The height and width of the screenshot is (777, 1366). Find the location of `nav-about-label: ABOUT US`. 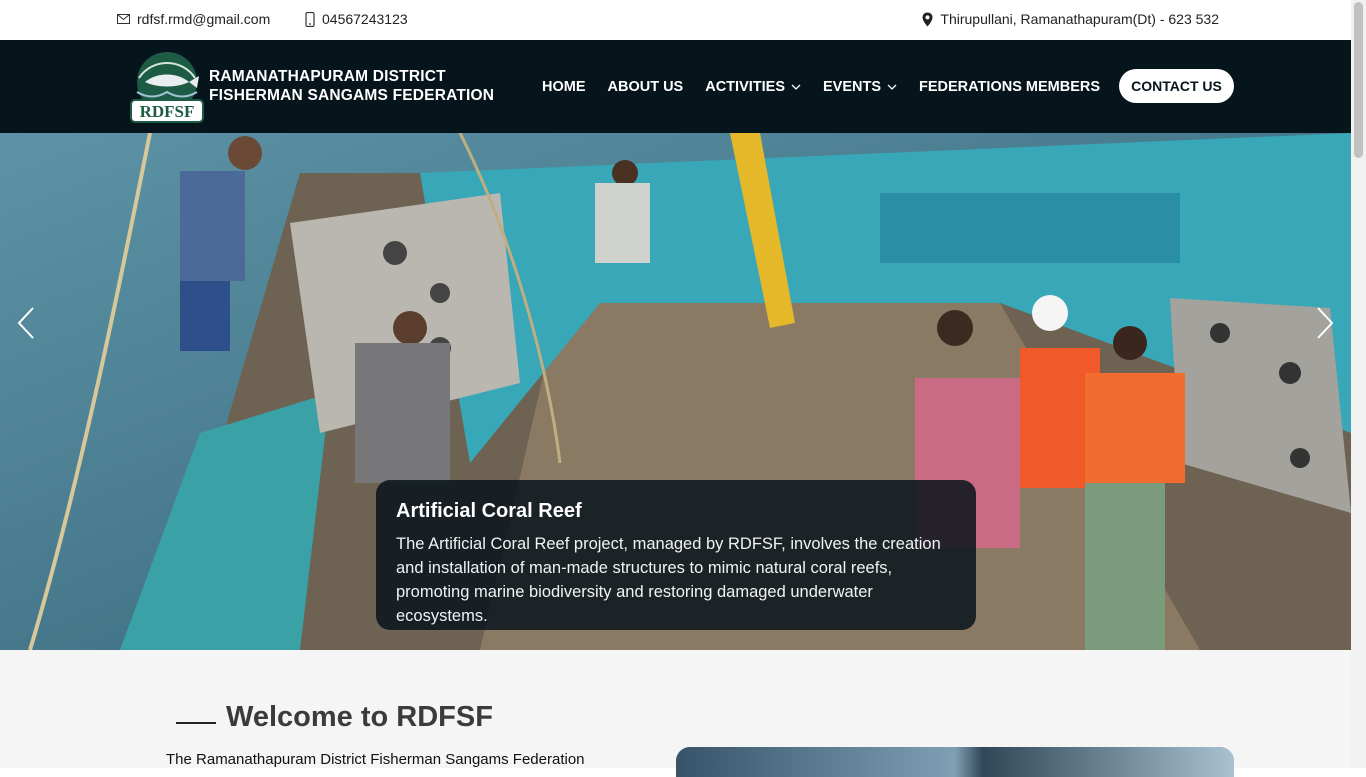

nav-about-label: ABOUT US is located at coordinates (645, 86).